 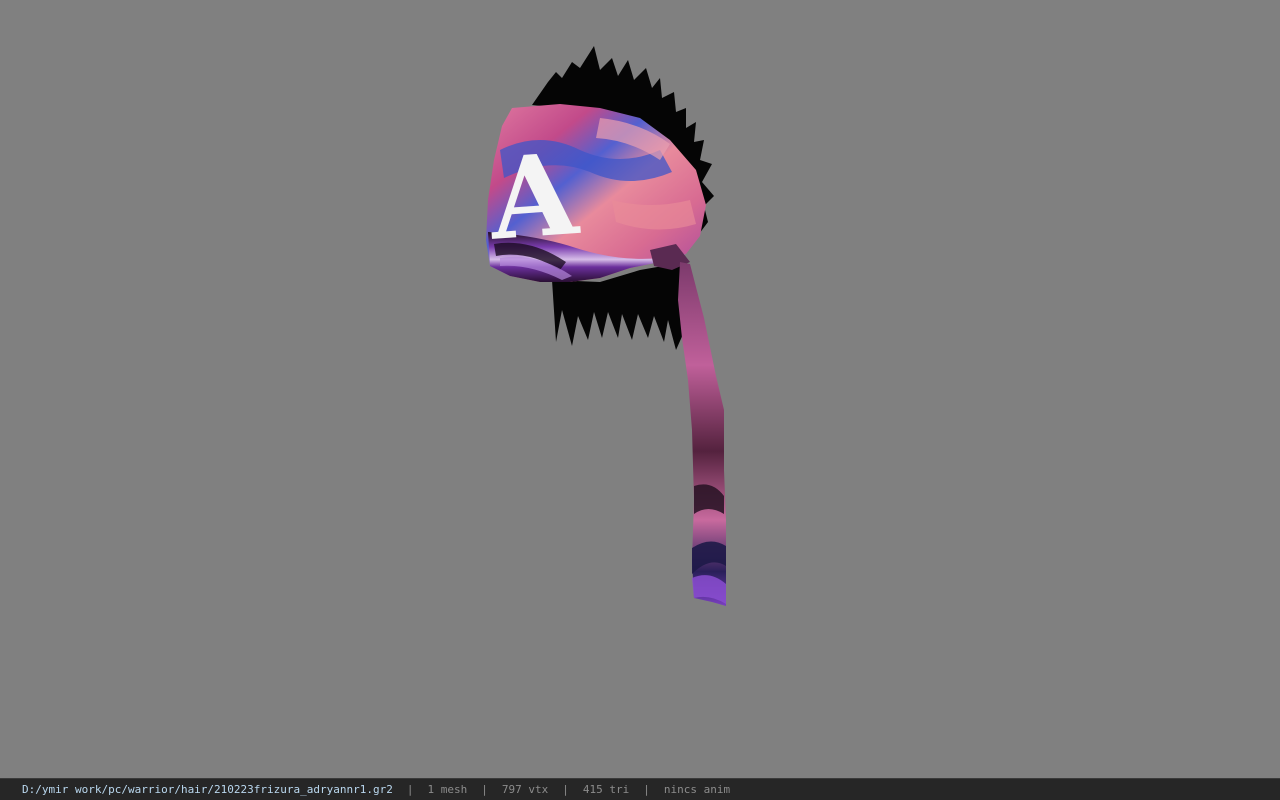 I want to click on mesh-count: 1 mesh, so click(x=447, y=789).